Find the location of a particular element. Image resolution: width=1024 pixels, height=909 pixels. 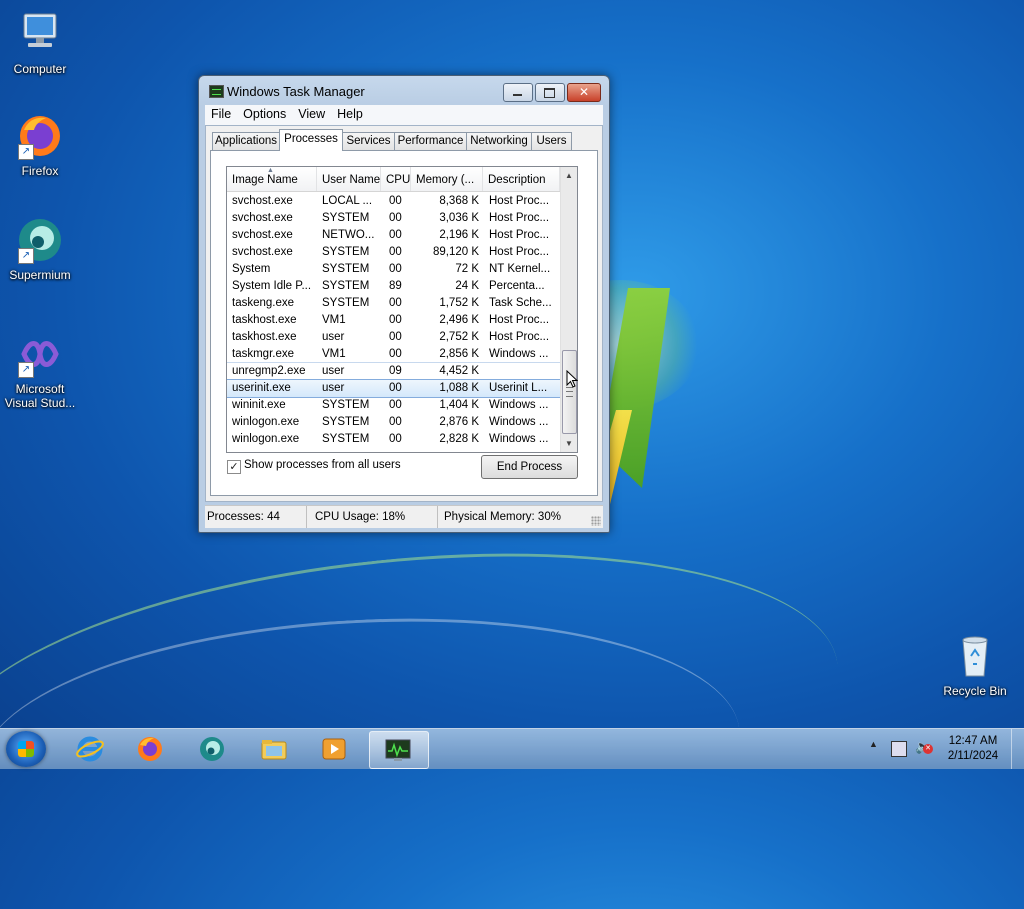

menu-view: View is located at coordinates (311, 114).